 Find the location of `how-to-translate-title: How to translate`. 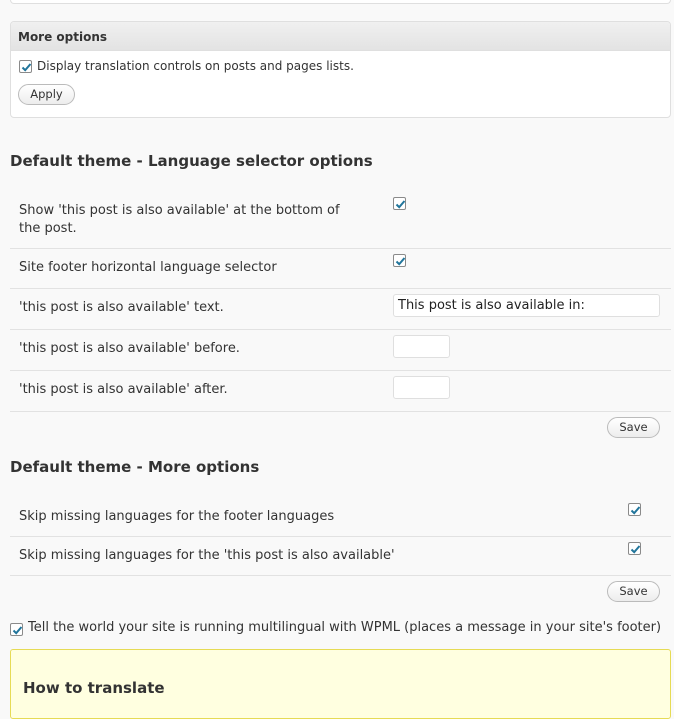

how-to-translate-title: How to translate is located at coordinates (94, 688).